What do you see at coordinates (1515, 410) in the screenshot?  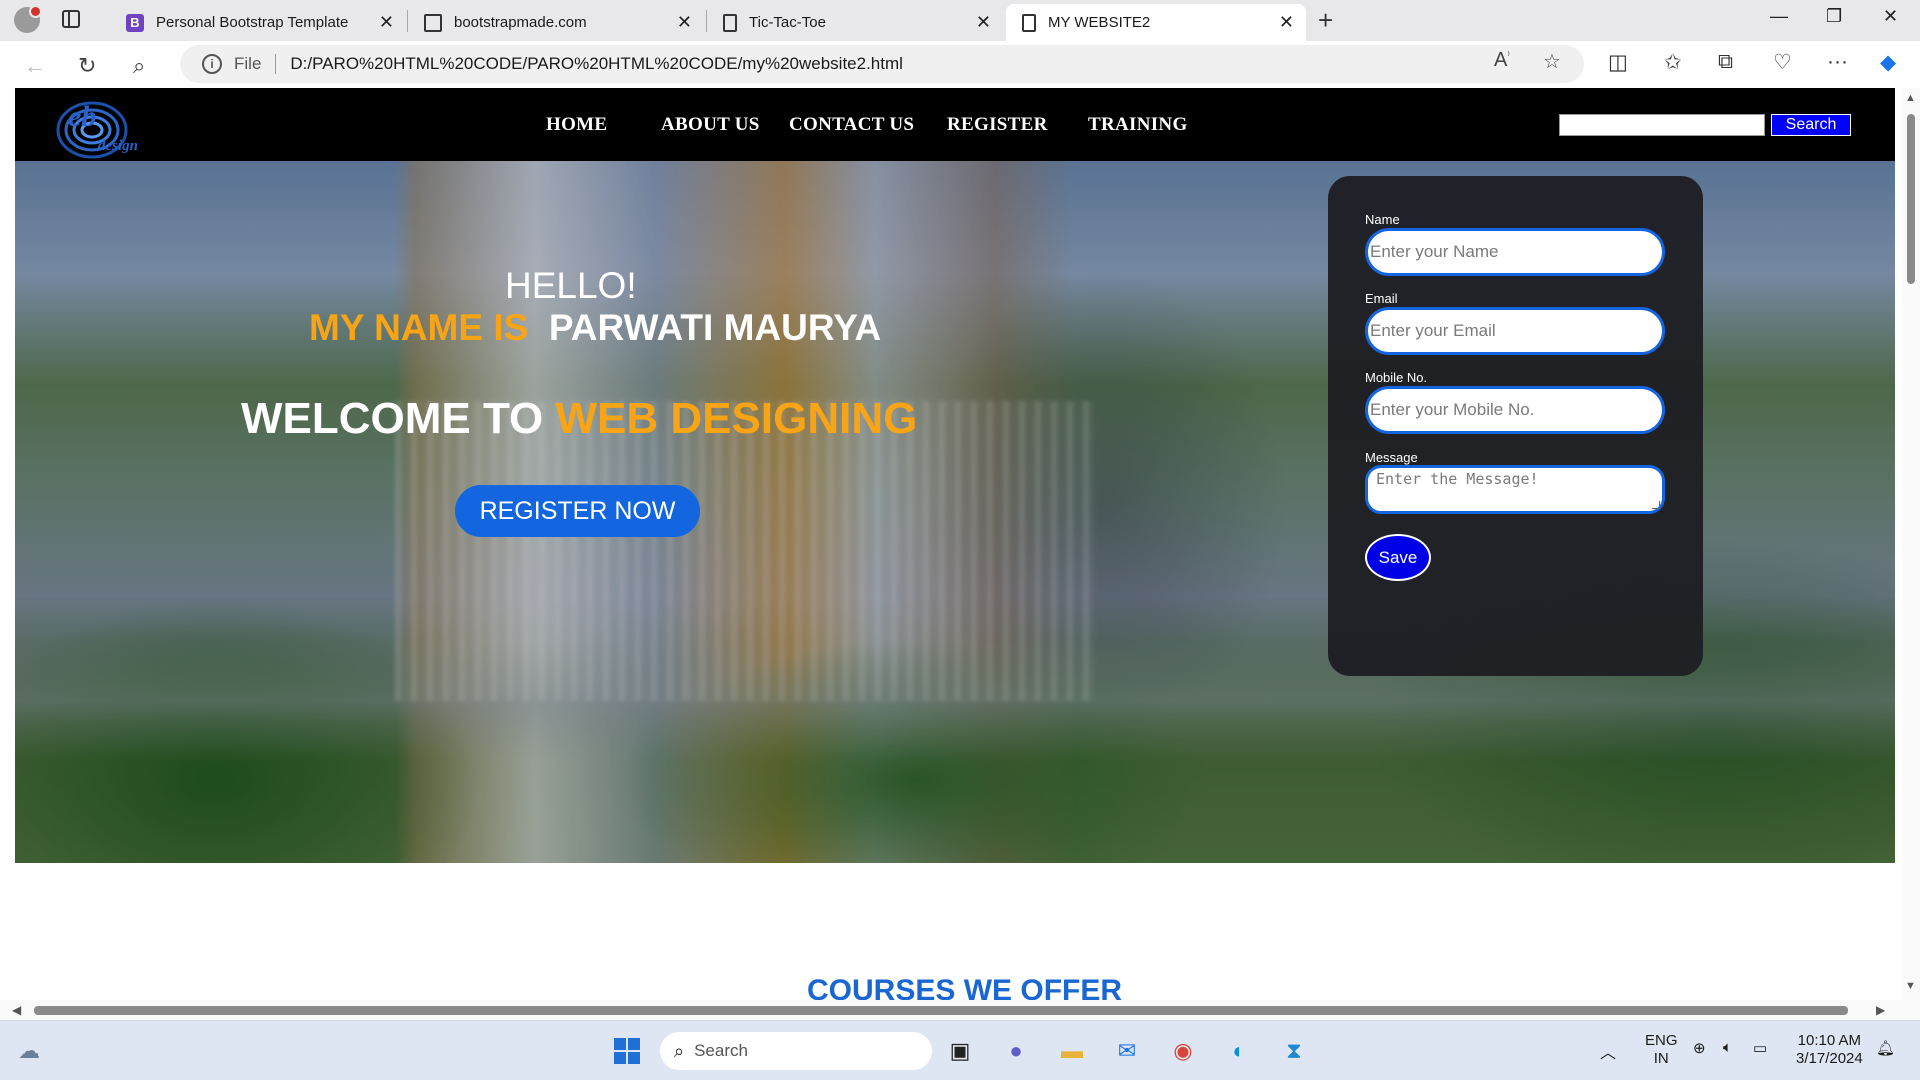 I see `mobile-field: Enter your Mobile No.` at bounding box center [1515, 410].